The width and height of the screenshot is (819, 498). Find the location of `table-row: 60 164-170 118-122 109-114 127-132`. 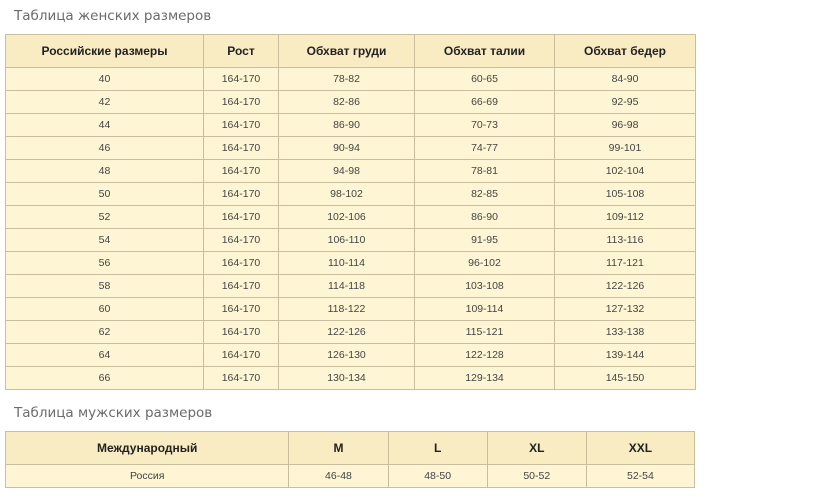

table-row: 60 164-170 118-122 109-114 127-132 is located at coordinates (350, 309).